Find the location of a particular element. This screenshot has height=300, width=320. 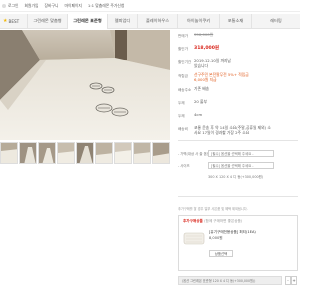

utility-item: 로그인 is located at coordinates (10, 6).